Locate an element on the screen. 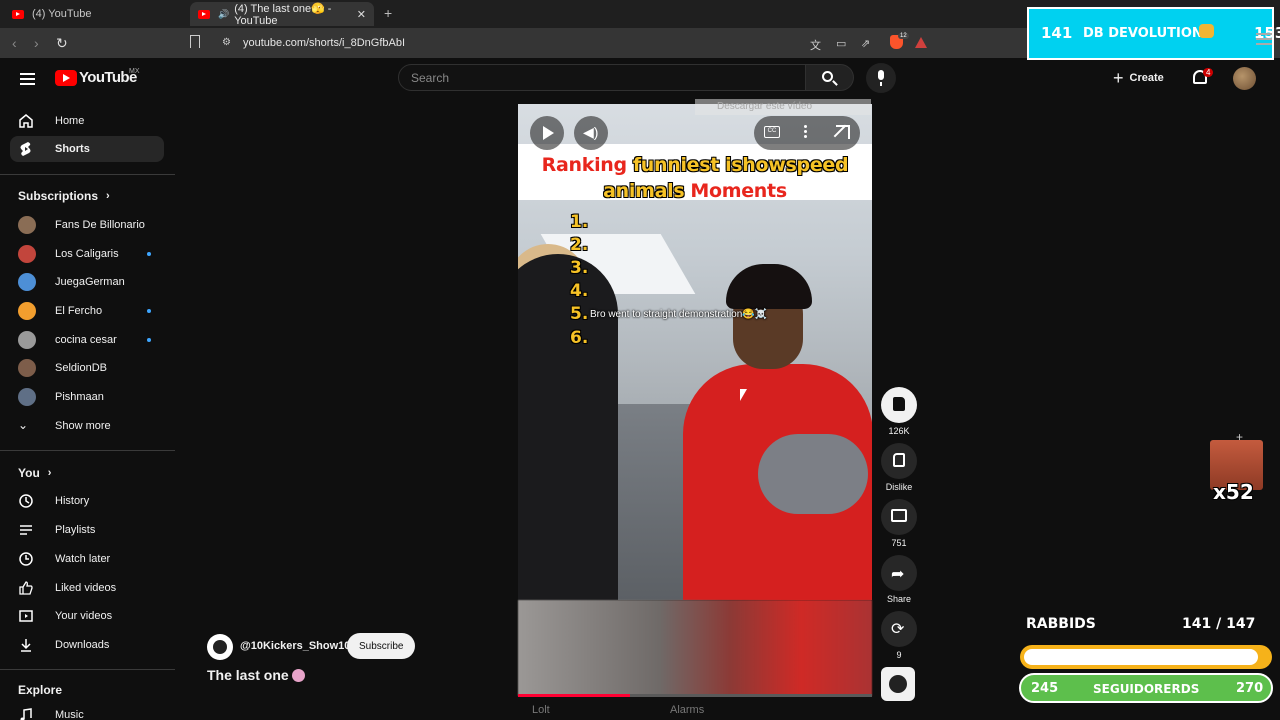 This screenshot has height=720, width=1280. captions-icon: CC is located at coordinates (772, 132).